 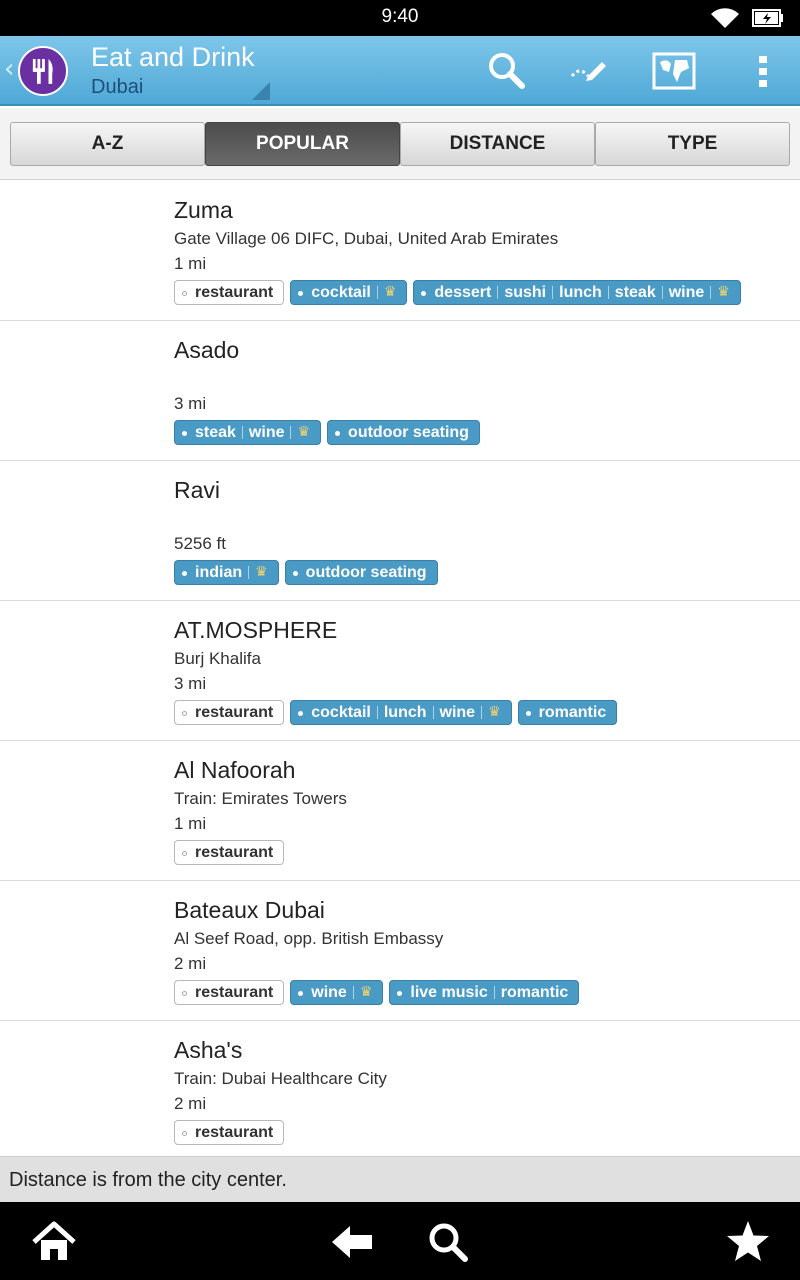 I want to click on sort-tabs: A-Z POPULAR DISTANCE TYPE, so click(x=400, y=144).